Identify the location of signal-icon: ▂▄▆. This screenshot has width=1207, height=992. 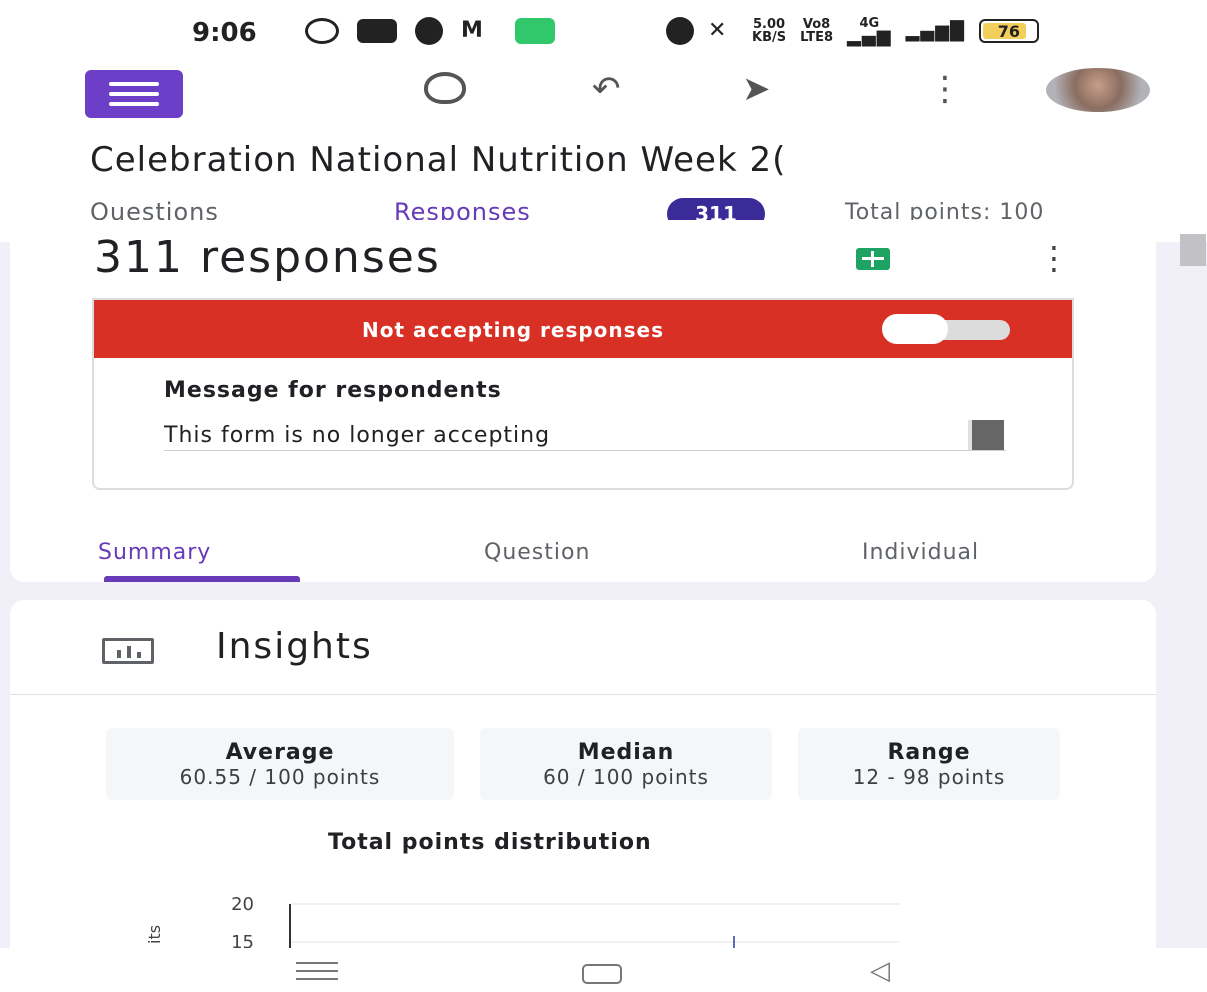
(869, 36).